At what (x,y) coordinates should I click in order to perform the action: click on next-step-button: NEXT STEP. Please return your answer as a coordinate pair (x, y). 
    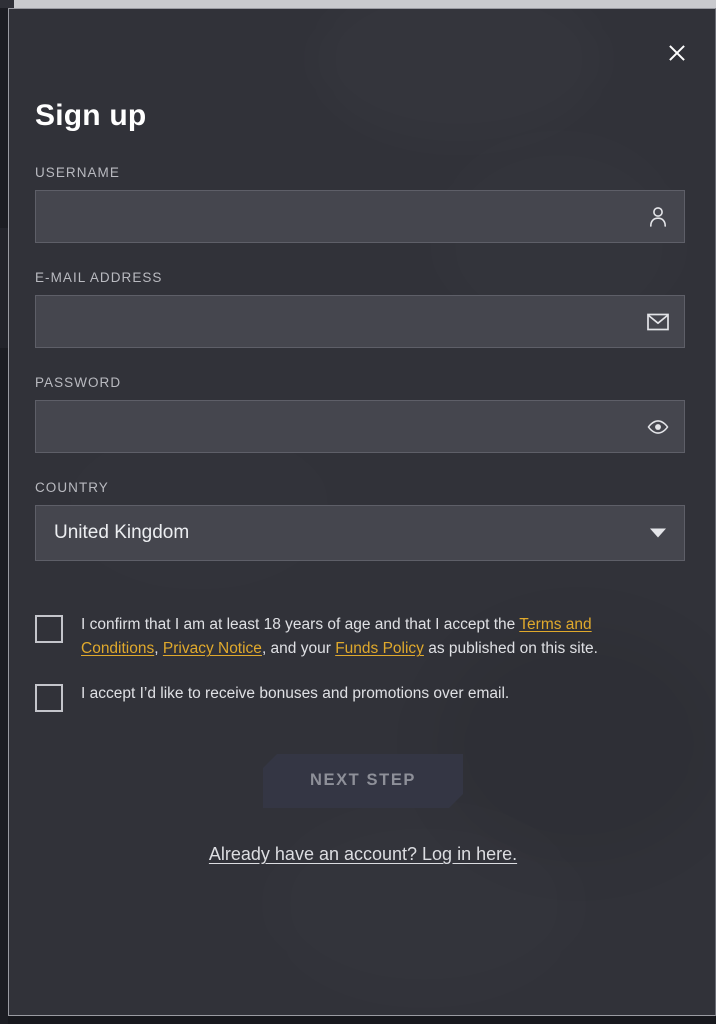
    Looking at the image, I should click on (363, 781).